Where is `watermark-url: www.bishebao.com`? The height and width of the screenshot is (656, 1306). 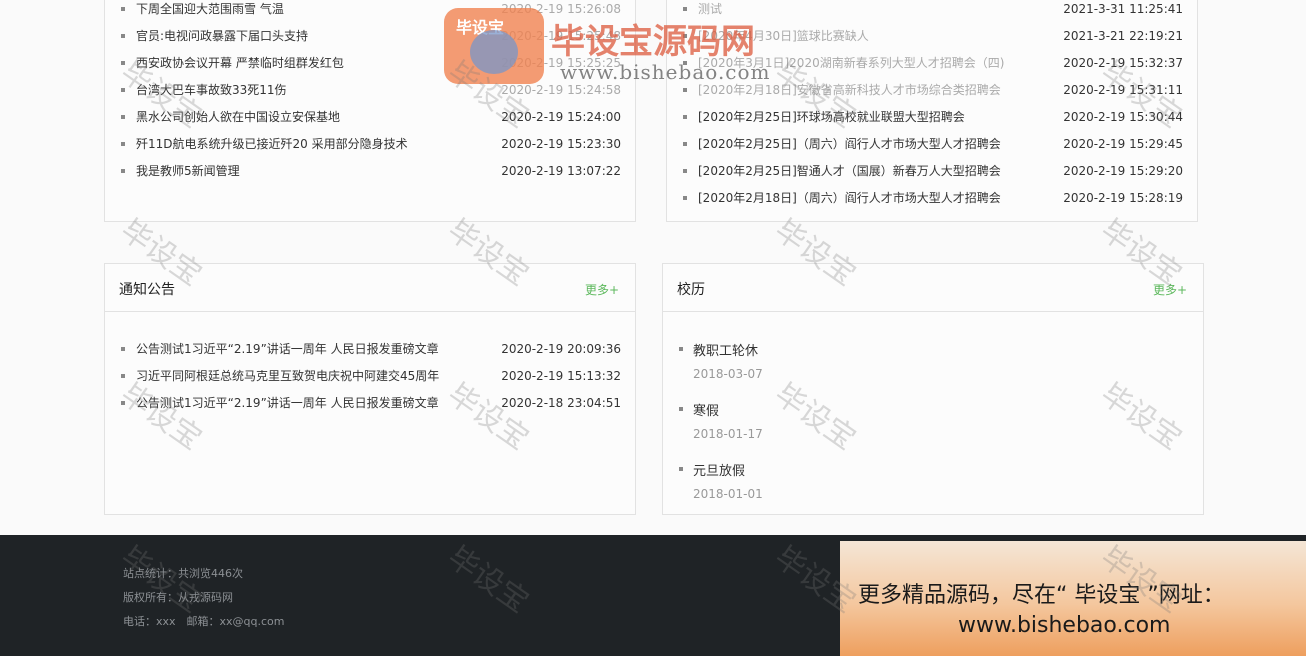
watermark-url: www.bishebao.com is located at coordinates (665, 72).